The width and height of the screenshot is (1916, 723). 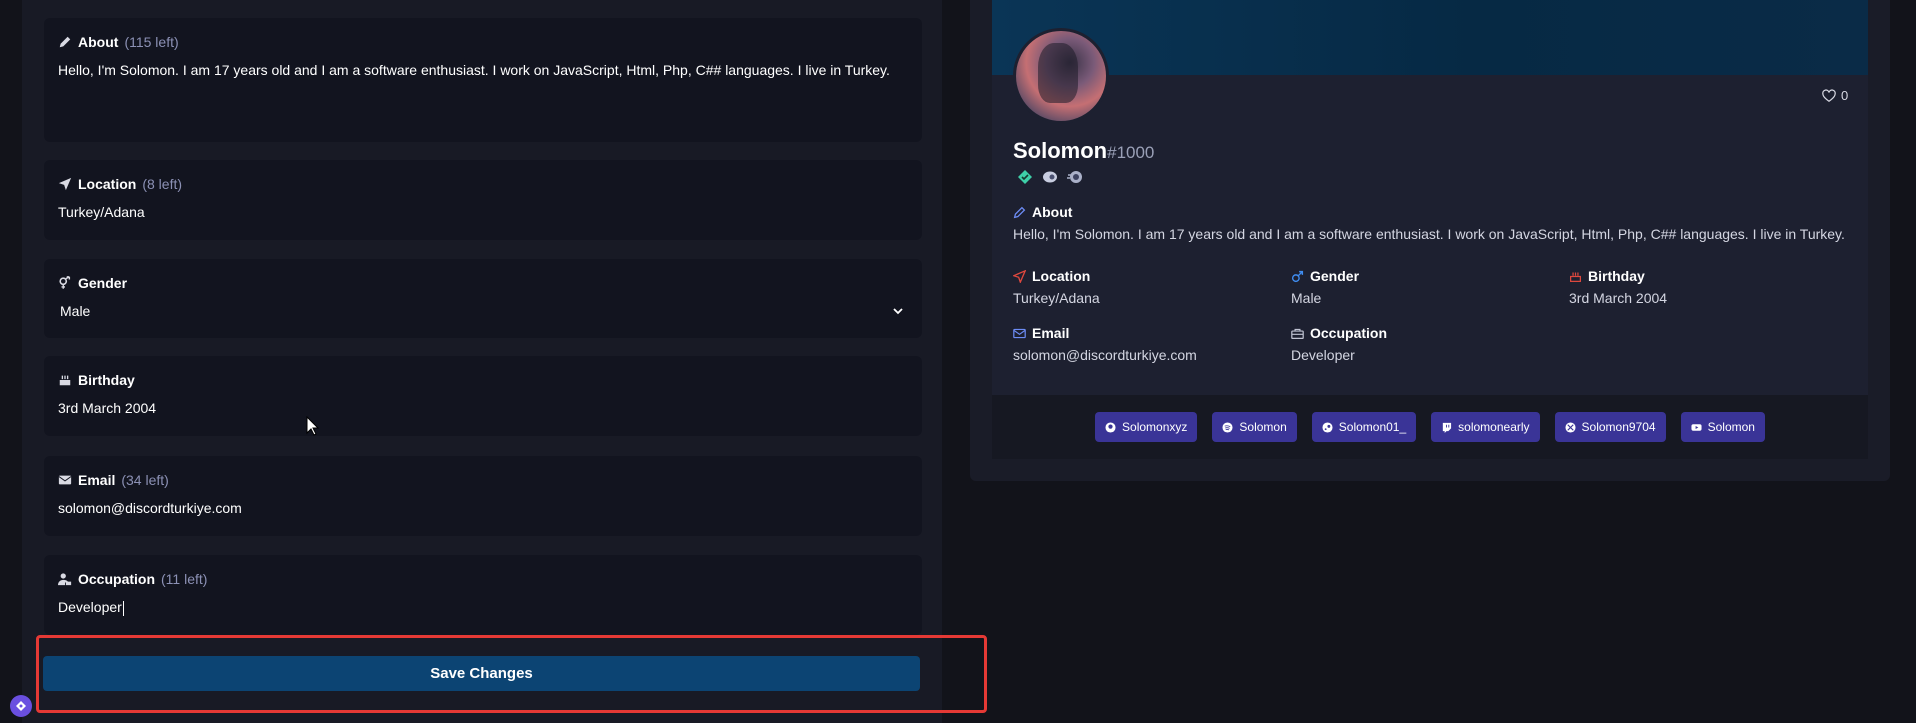 What do you see at coordinates (1061, 76) in the screenshot?
I see `avatar` at bounding box center [1061, 76].